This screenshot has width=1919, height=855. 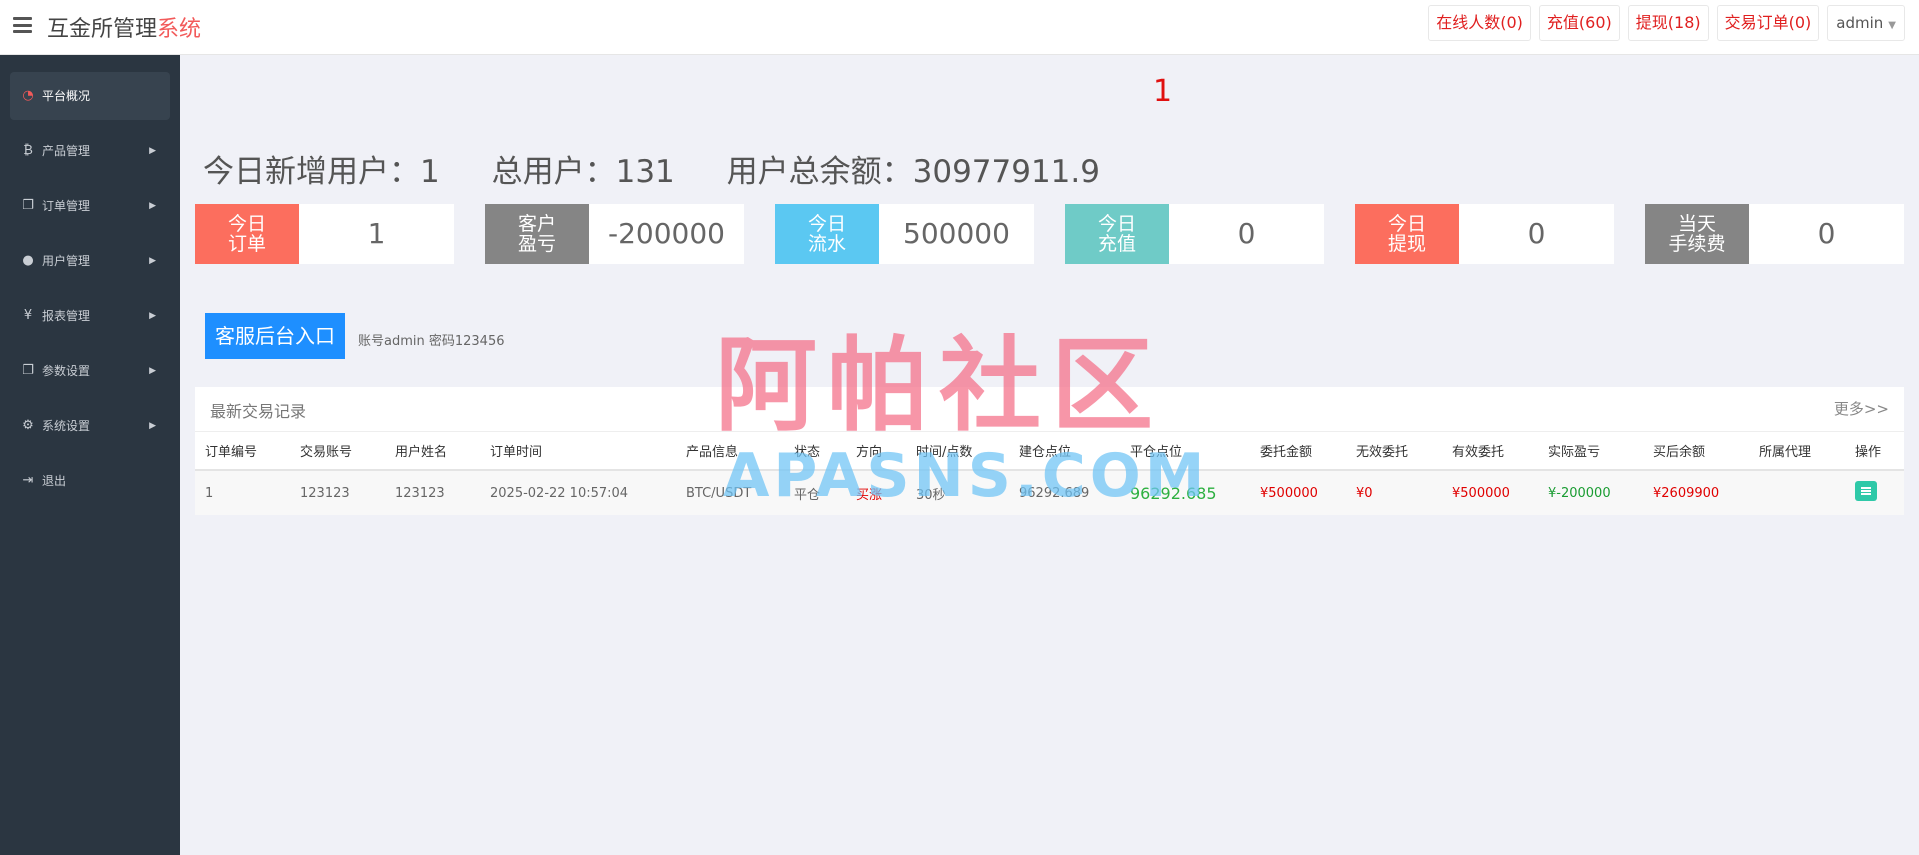 What do you see at coordinates (1298, 492) in the screenshot?
I see `amount-cell: ¥500000` at bounding box center [1298, 492].